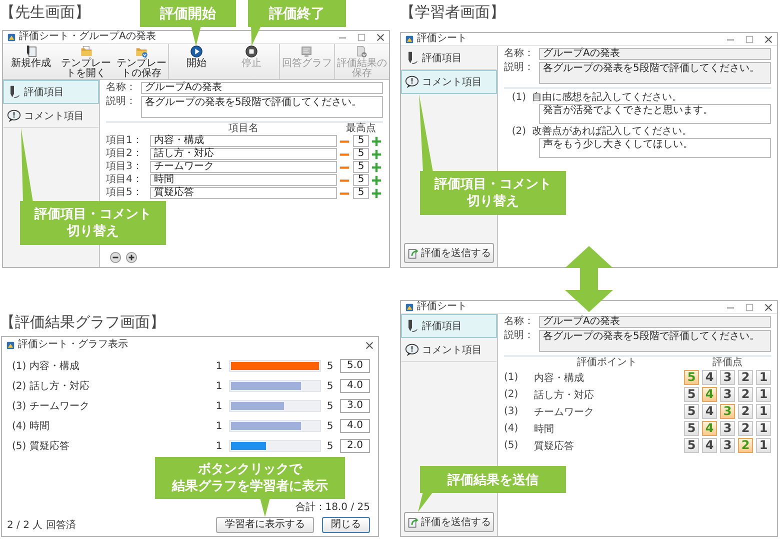 This screenshot has width=780, height=539. What do you see at coordinates (31, 426) in the screenshot?
I see `item-label: (4) 時間` at bounding box center [31, 426].